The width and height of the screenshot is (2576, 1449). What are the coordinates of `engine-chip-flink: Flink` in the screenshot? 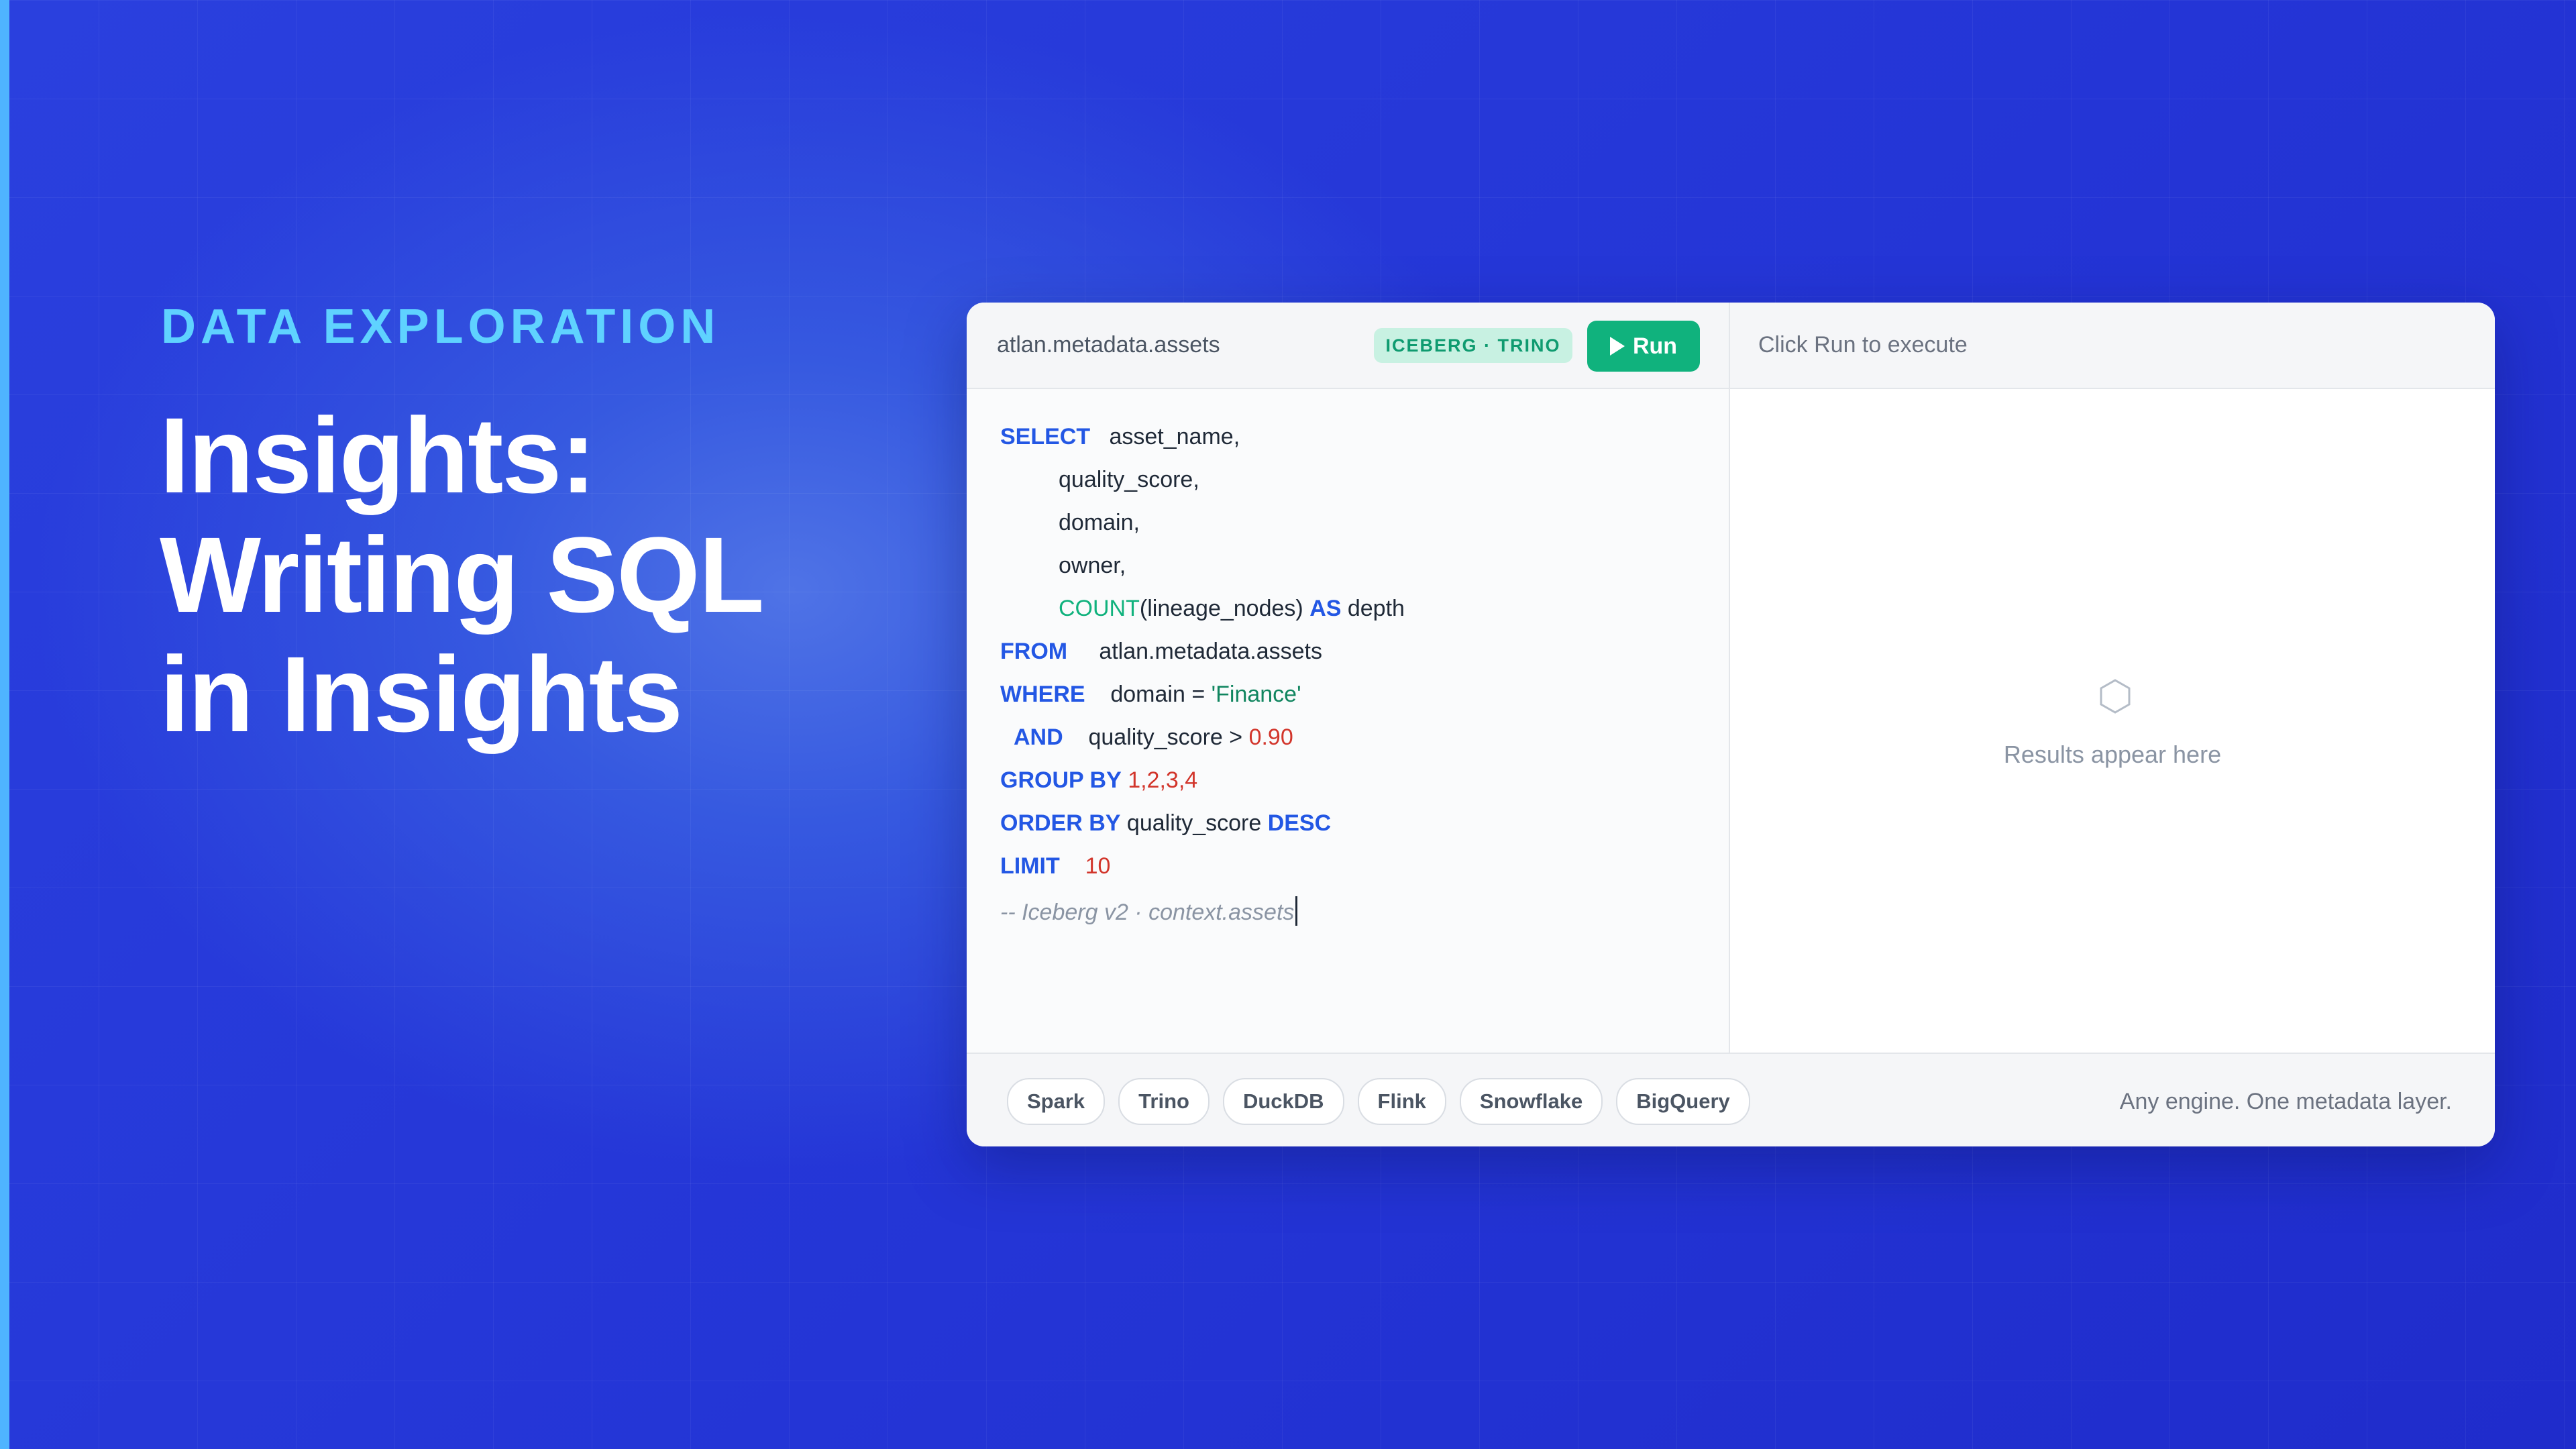 It's located at (1401, 1101).